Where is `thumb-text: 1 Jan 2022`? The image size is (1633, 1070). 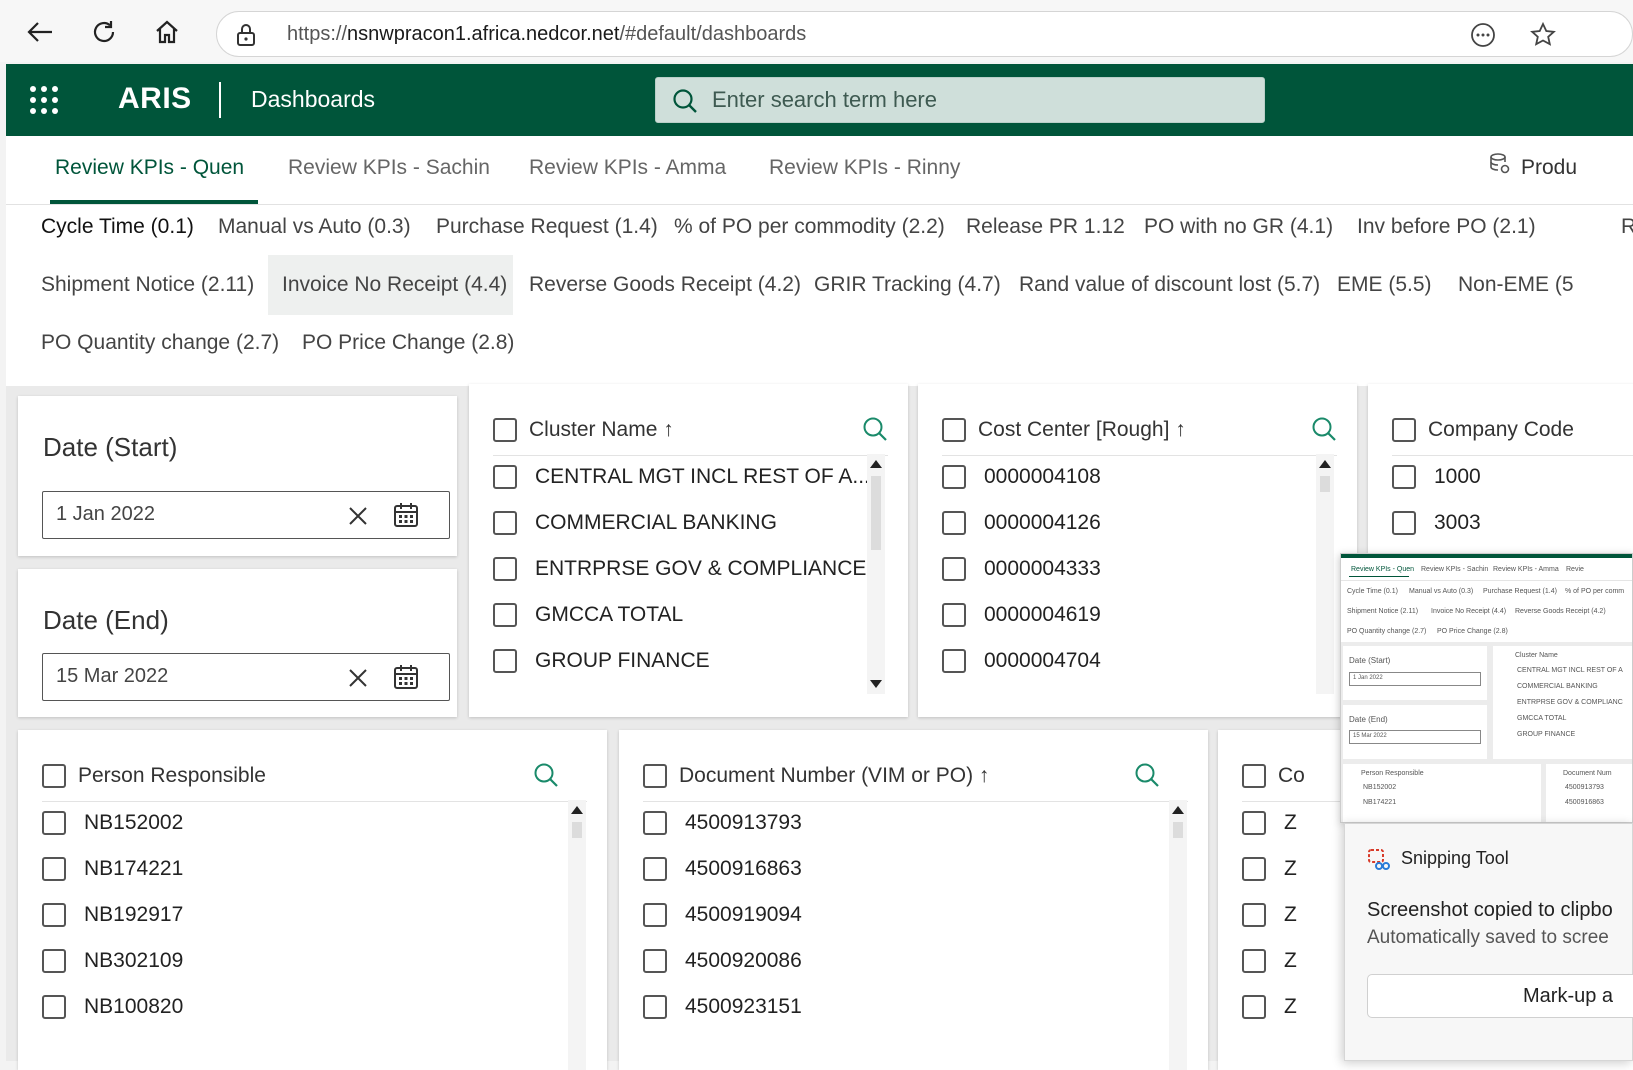
thumb-text: 1 Jan 2022 is located at coordinates (1368, 678).